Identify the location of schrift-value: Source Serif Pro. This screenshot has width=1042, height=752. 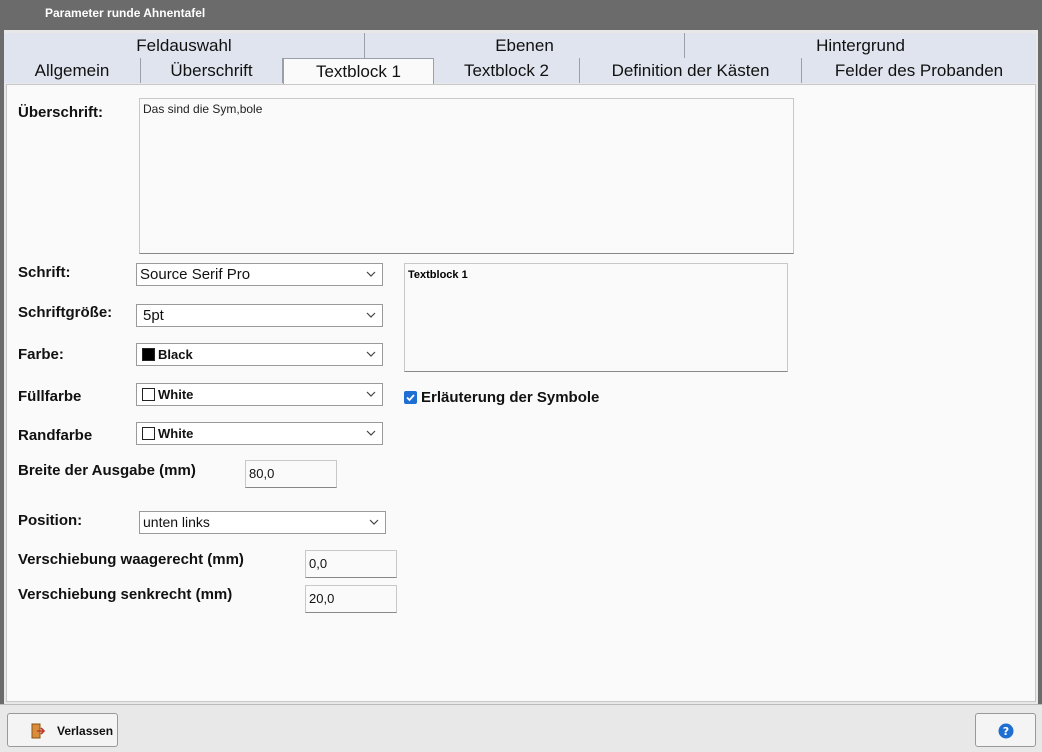
(195, 274).